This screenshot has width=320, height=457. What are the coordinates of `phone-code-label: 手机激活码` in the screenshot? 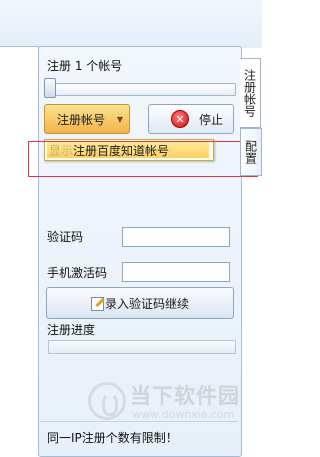 It's located at (77, 273).